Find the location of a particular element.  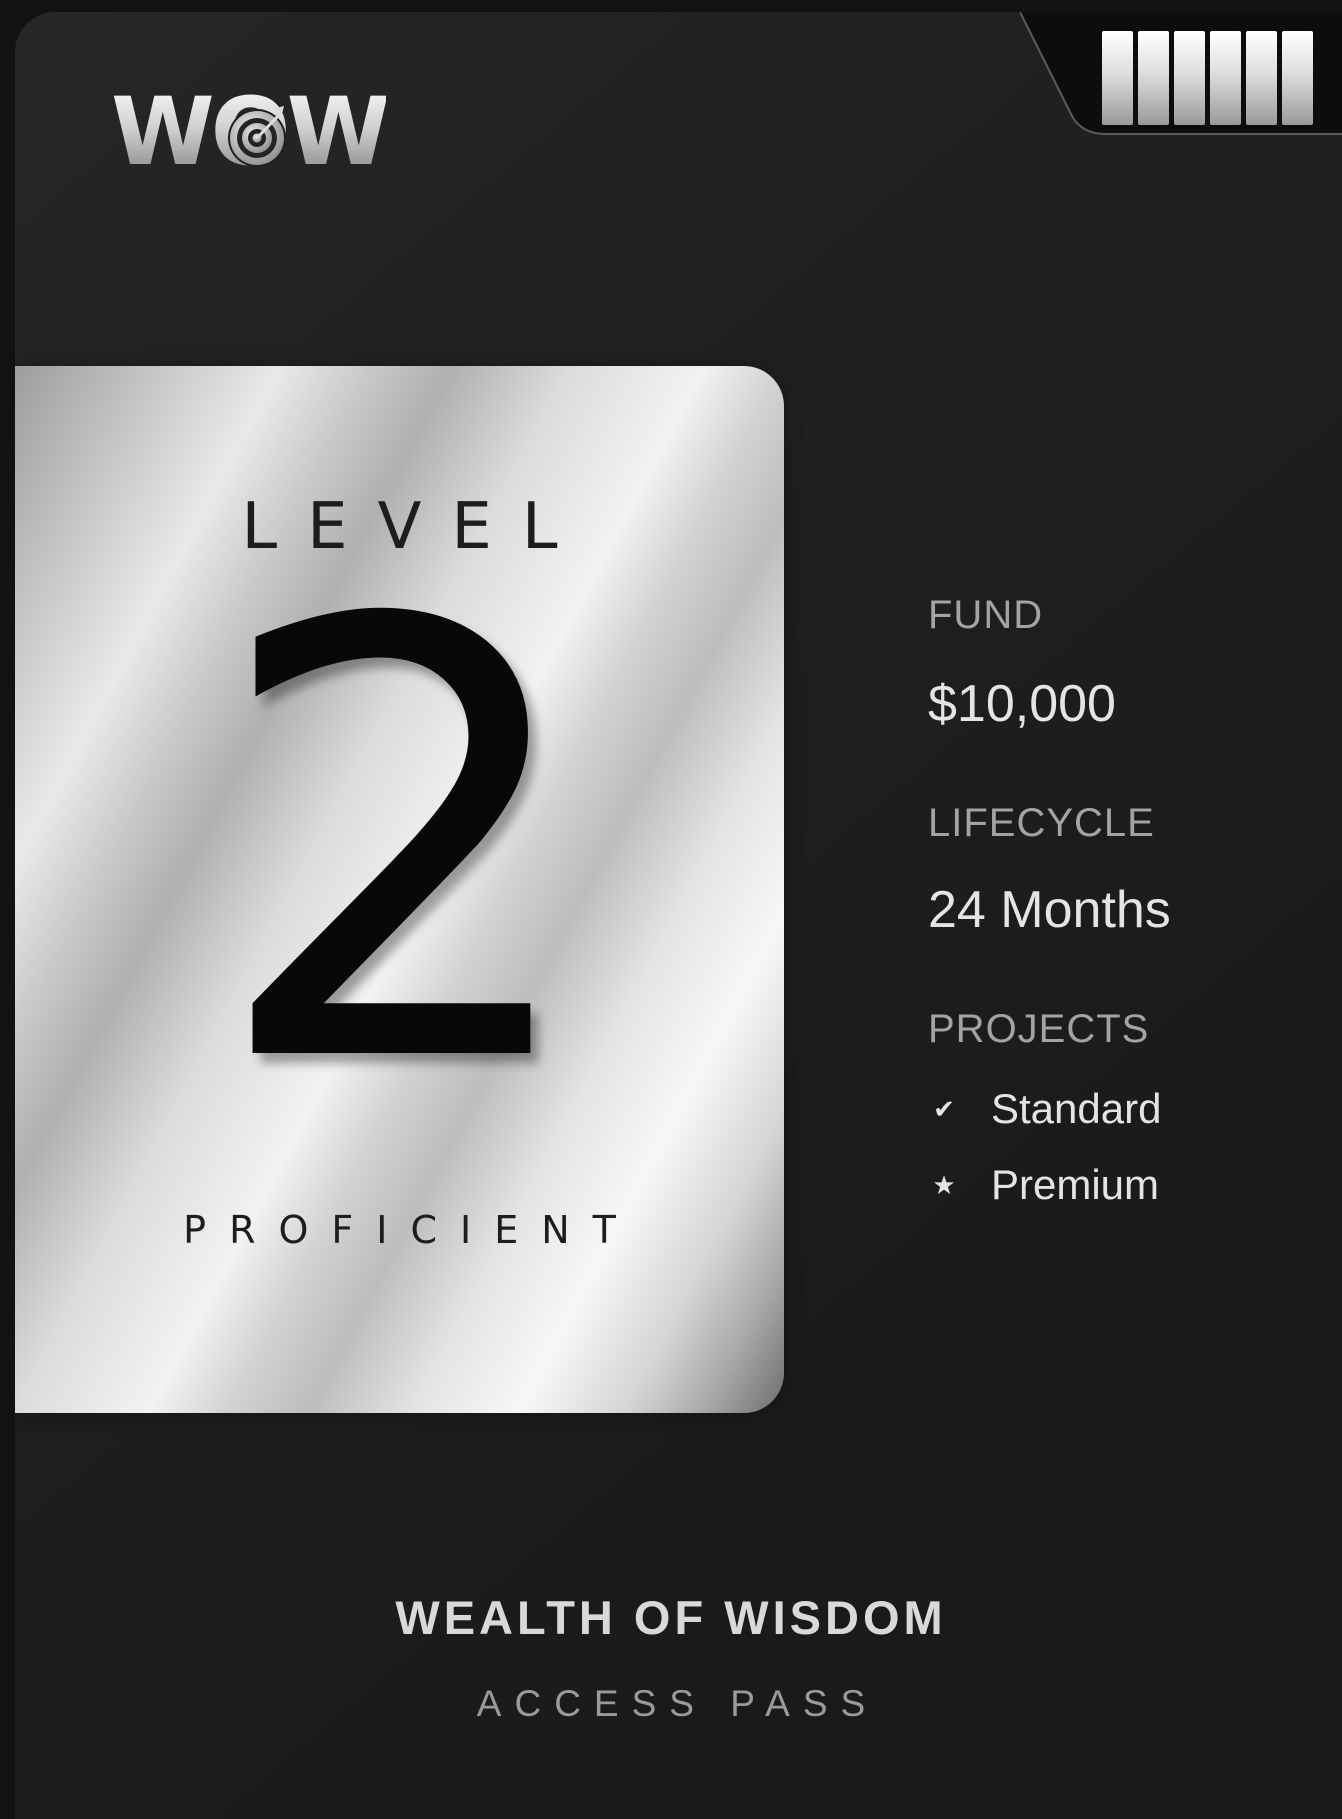

star-icon: ★ is located at coordinates (944, 1184).